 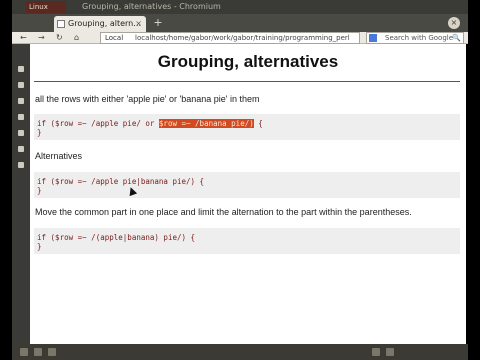 I want to click on window-title: Grouping, alternatives - Chromium, so click(x=151, y=6).